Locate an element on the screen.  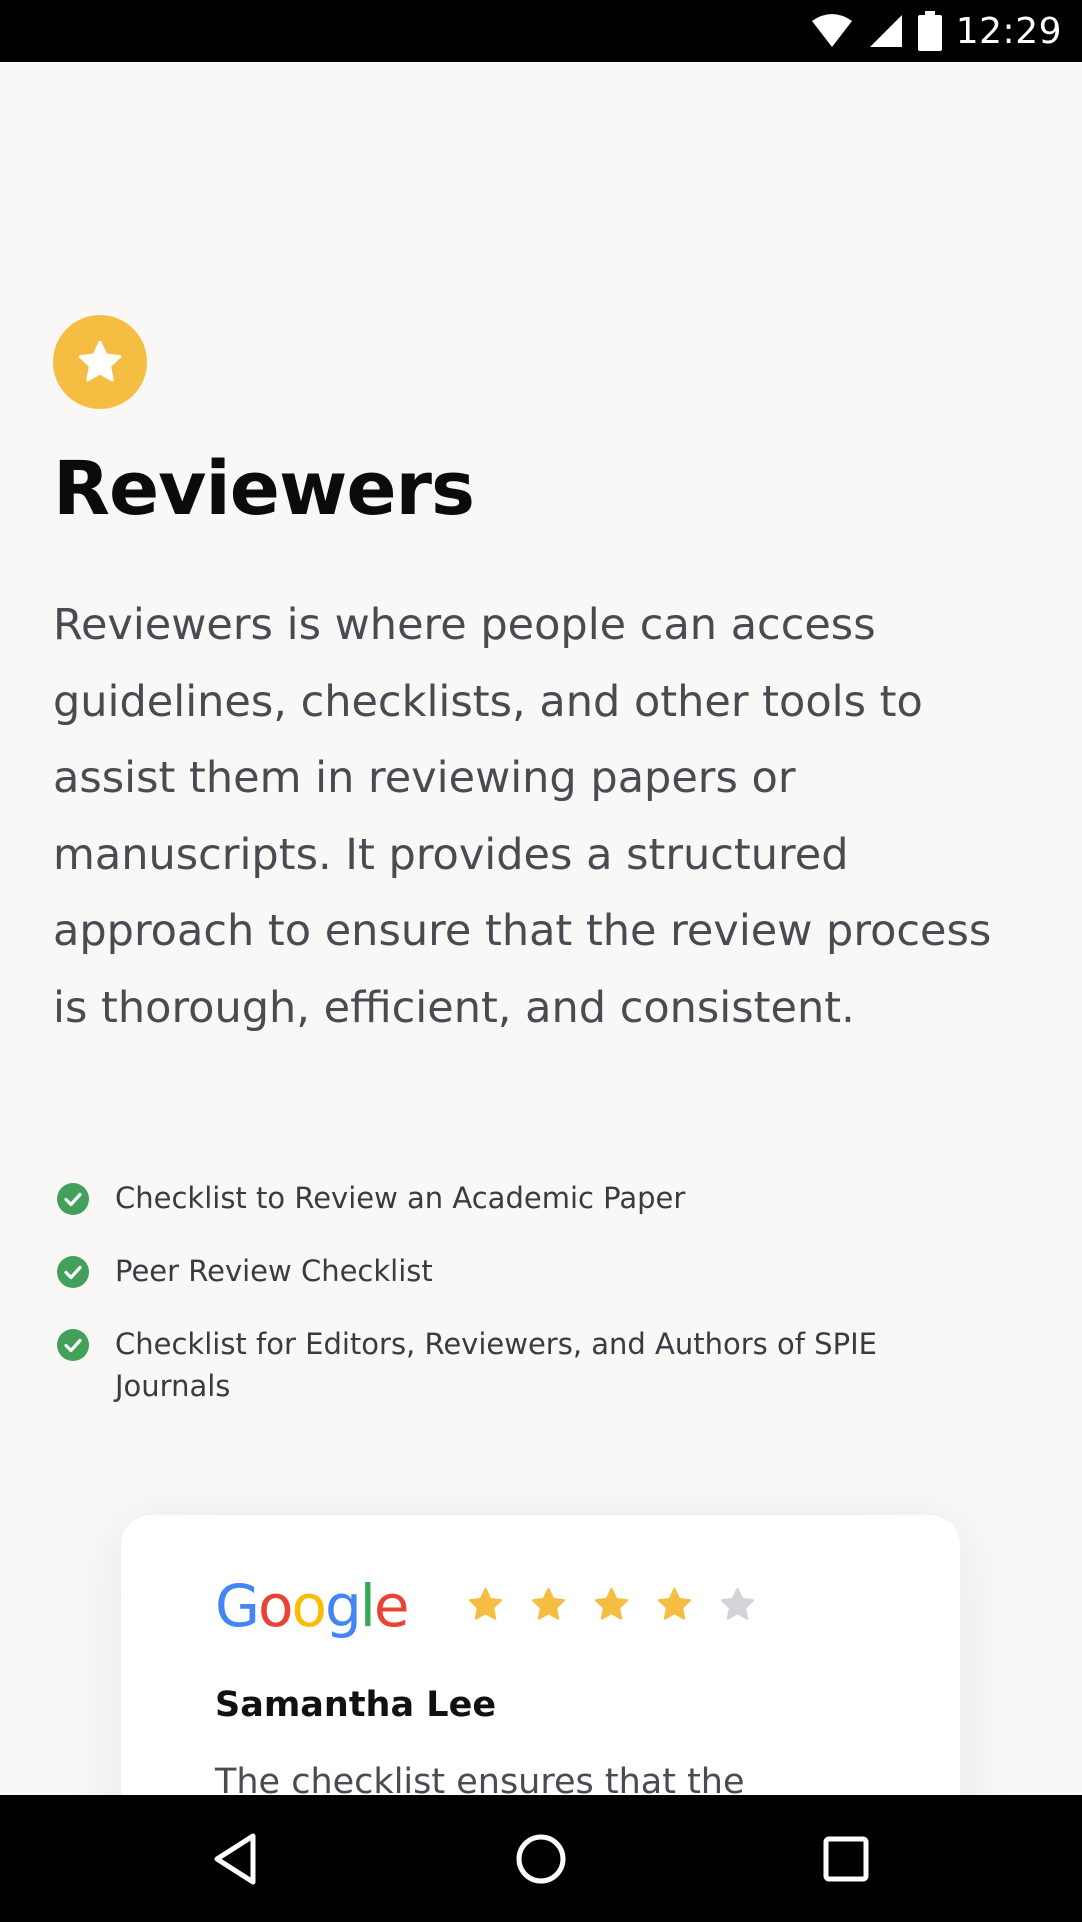
star-icon is located at coordinates (100, 361).